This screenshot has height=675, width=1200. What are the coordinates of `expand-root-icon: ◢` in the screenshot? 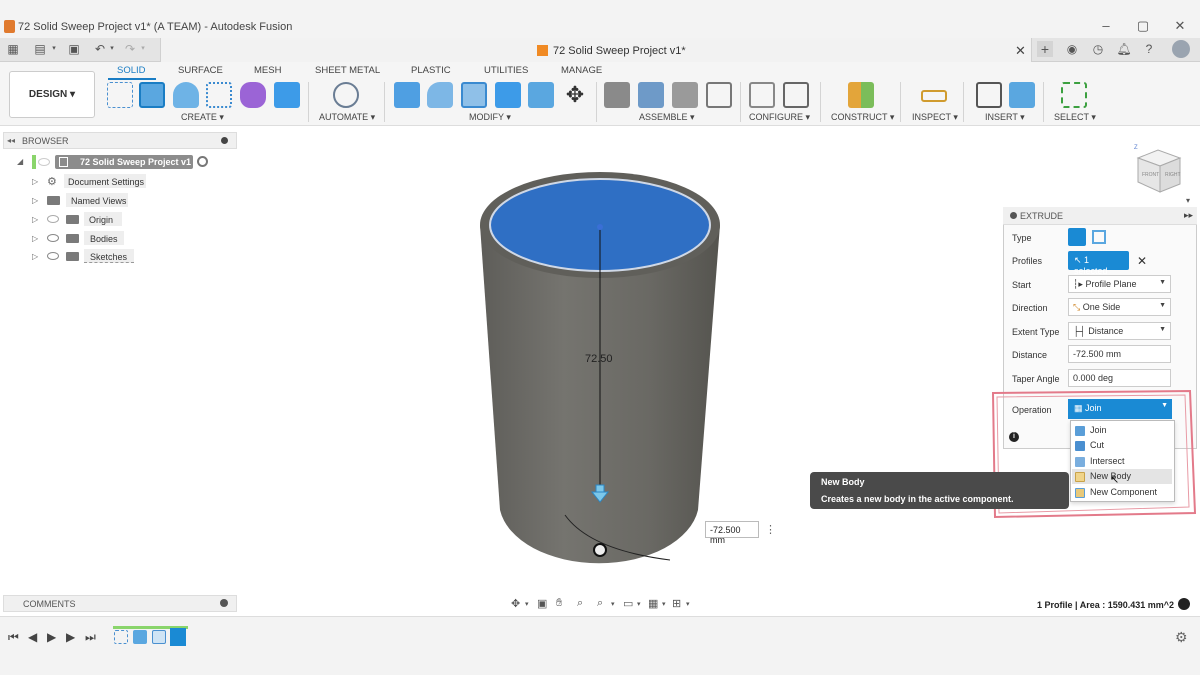 It's located at (20, 161).